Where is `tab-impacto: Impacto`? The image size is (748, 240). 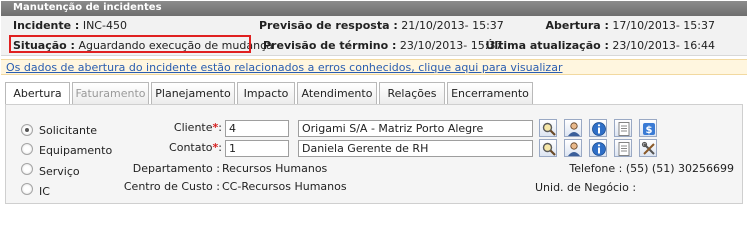 tab-impacto: Impacto is located at coordinates (266, 93).